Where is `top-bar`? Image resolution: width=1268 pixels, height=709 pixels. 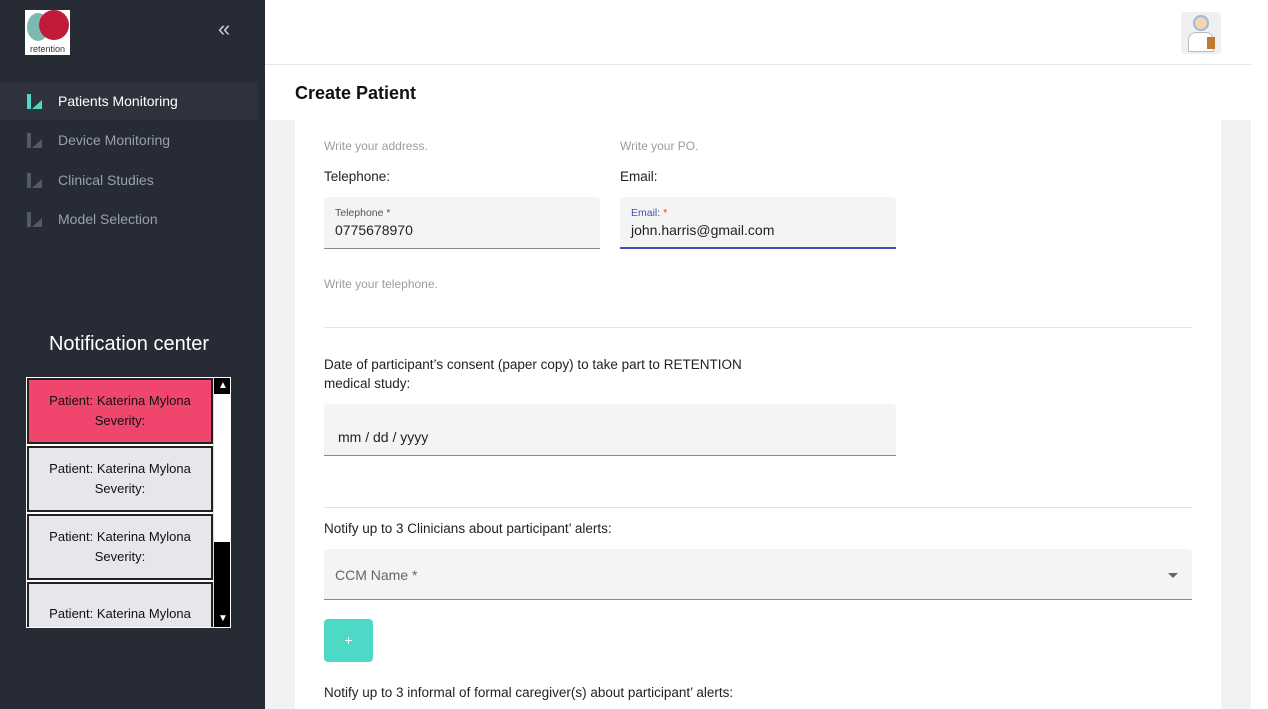
top-bar is located at coordinates (758, 32).